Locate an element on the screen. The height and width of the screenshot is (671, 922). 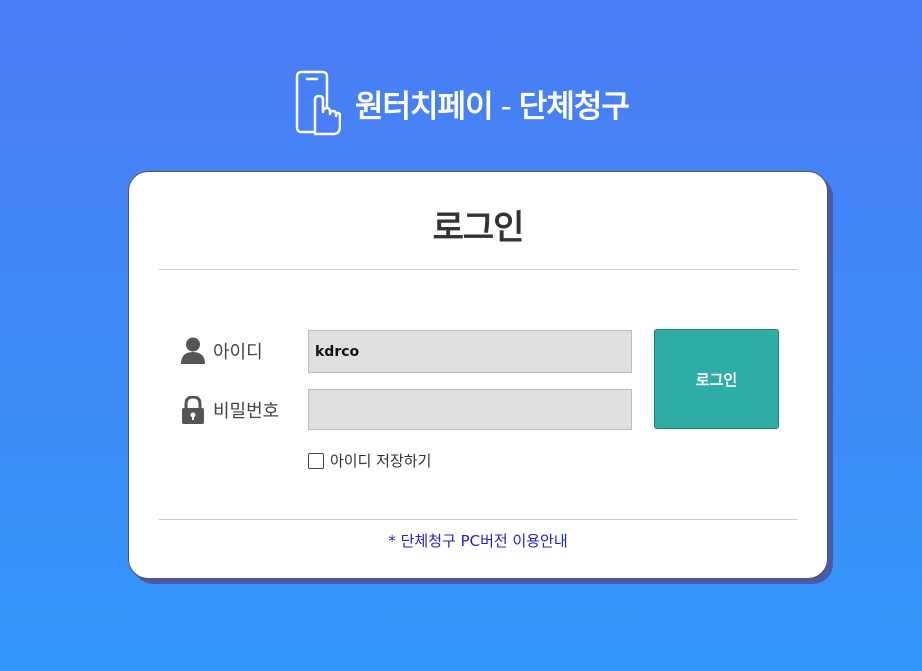
id-input is located at coordinates (470, 351).